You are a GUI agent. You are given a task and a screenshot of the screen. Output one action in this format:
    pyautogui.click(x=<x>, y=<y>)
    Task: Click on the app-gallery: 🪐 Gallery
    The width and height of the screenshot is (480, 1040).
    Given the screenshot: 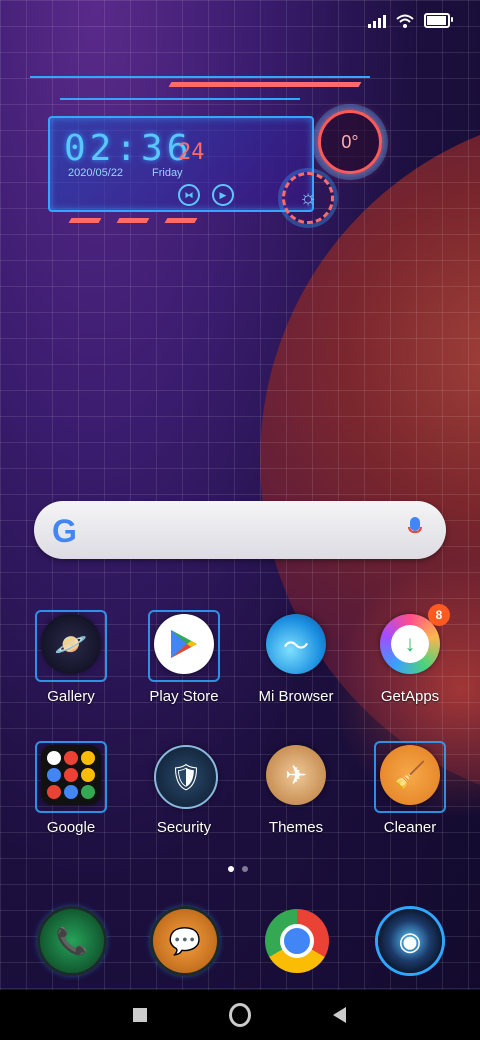 What is the action you would take?
    pyautogui.click(x=71, y=657)
    